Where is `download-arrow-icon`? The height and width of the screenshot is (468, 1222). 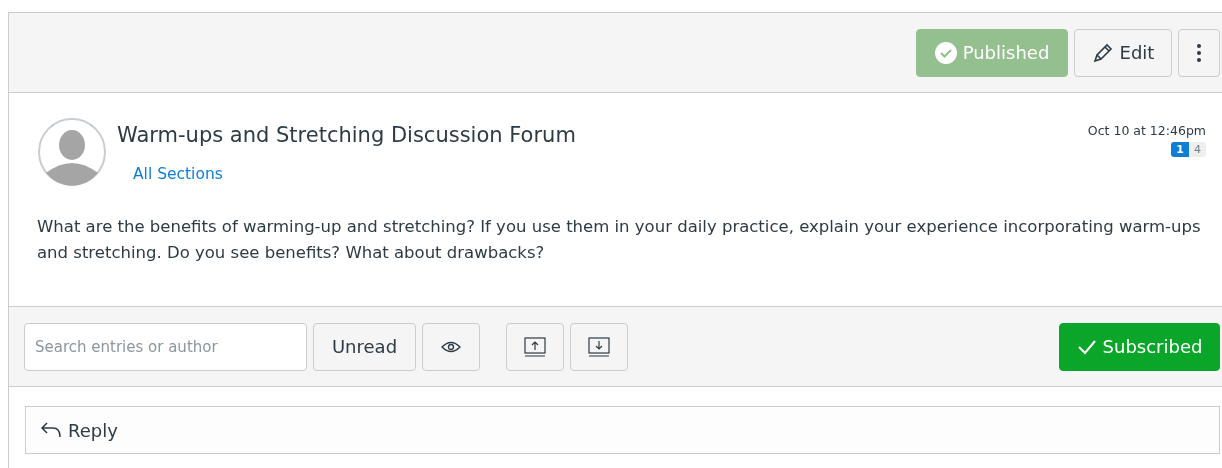 download-arrow-icon is located at coordinates (599, 346).